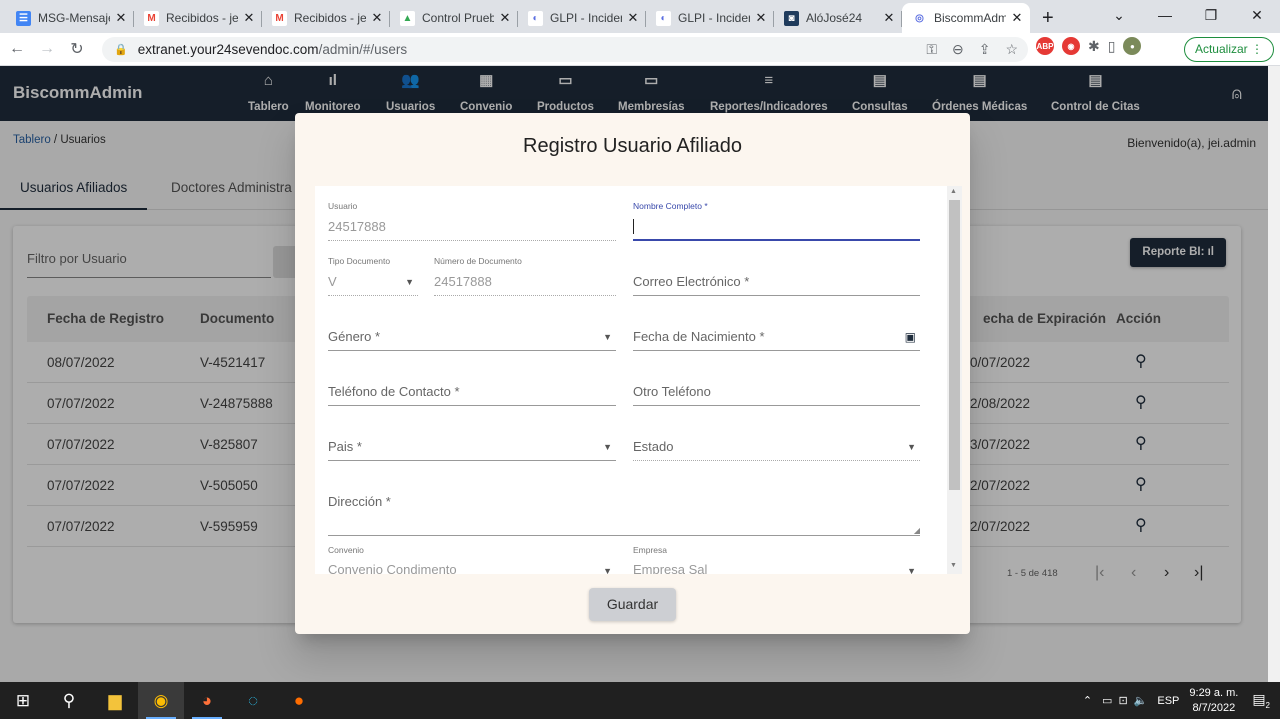 Image resolution: width=1280 pixels, height=719 pixels. I want to click on chrome-icon: ◉, so click(161, 700).